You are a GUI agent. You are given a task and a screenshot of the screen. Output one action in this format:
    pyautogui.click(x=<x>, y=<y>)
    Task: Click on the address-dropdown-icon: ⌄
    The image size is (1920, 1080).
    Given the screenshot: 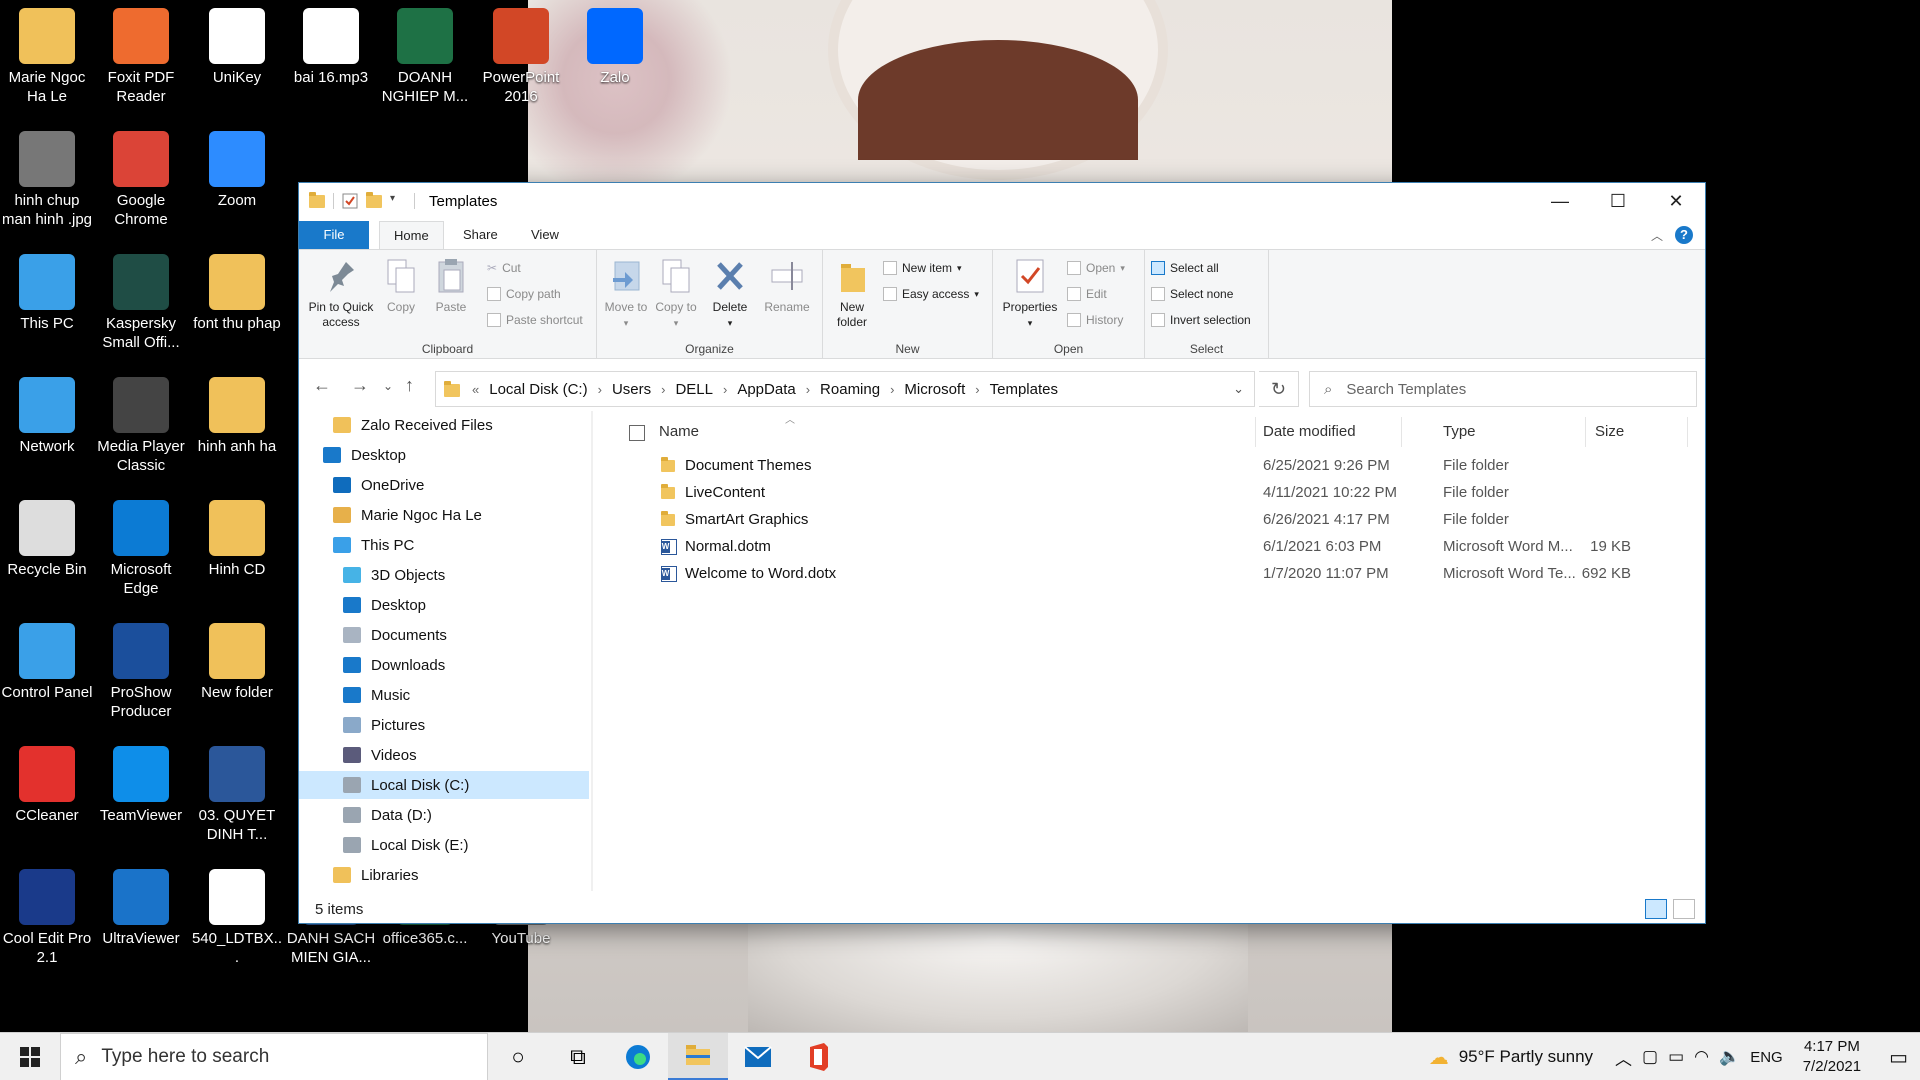 What is the action you would take?
    pyautogui.click(x=1238, y=389)
    